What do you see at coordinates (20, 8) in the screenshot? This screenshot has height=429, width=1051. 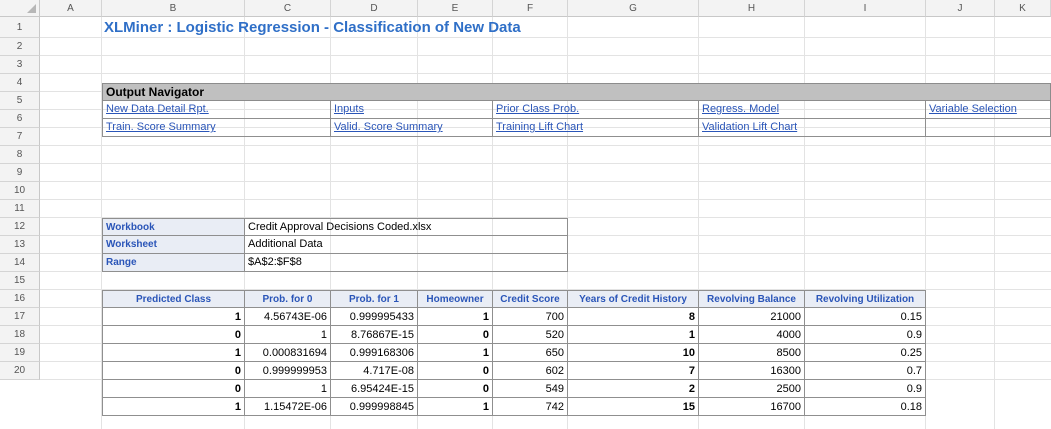 I see `select-all-corner` at bounding box center [20, 8].